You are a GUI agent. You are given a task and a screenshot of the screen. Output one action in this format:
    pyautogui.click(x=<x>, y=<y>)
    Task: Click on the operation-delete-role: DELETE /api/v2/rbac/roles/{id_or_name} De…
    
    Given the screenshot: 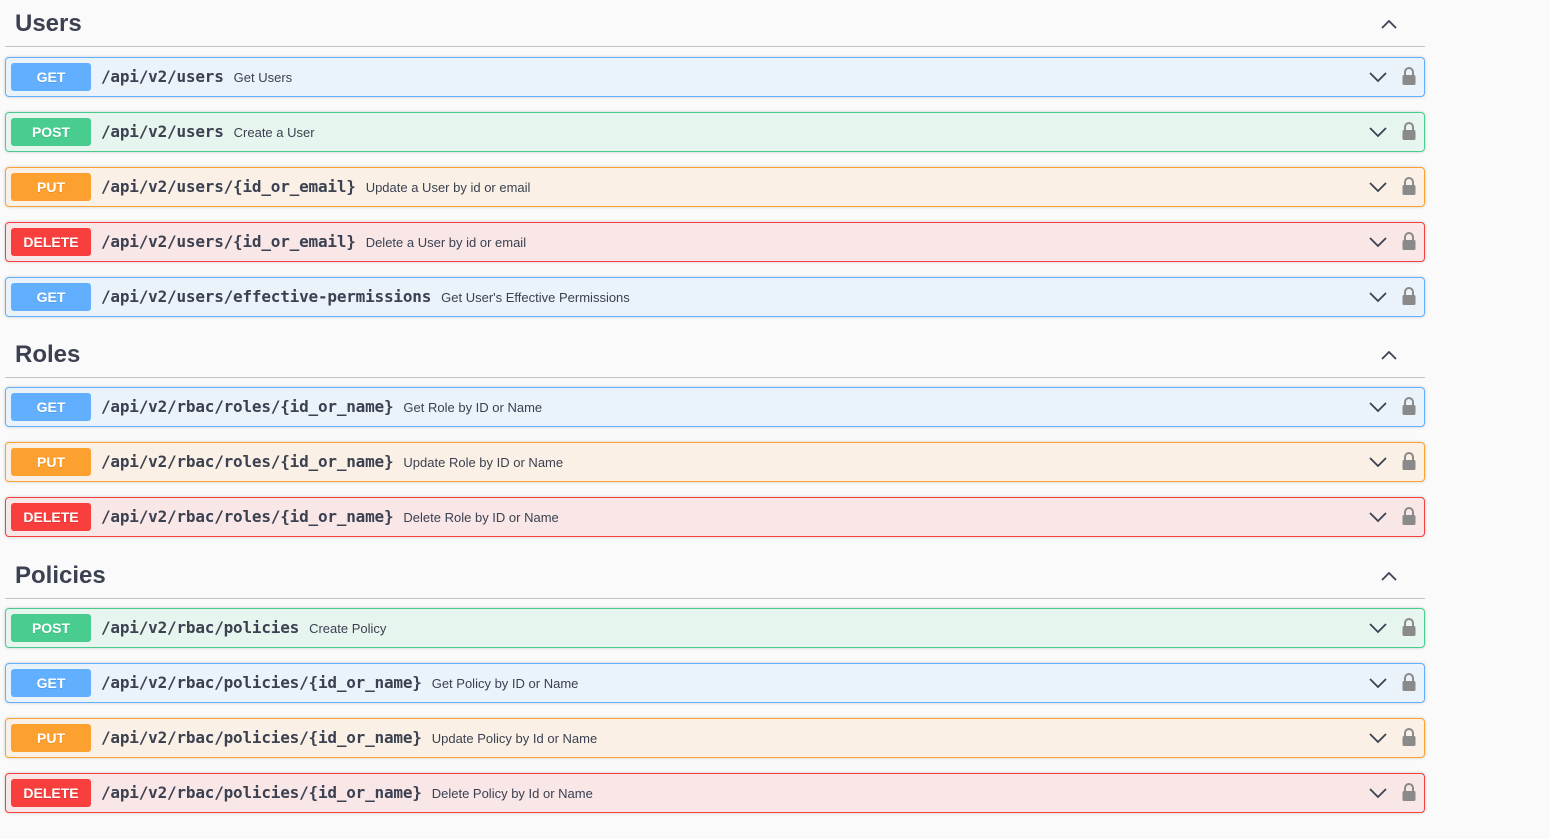 What is the action you would take?
    pyautogui.click(x=715, y=517)
    